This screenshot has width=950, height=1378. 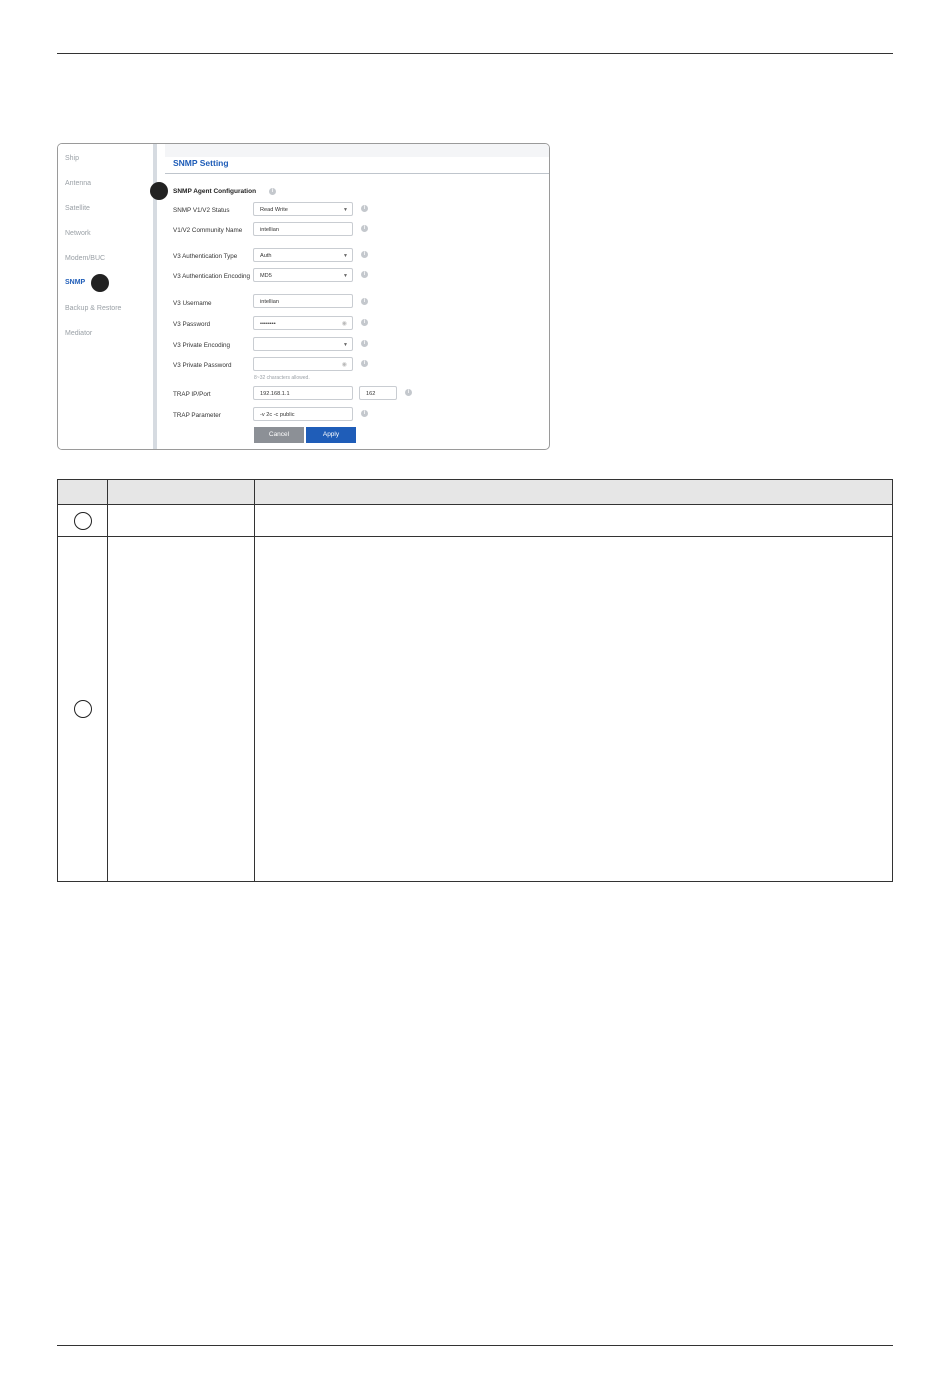 I want to click on sidebar-item-network: Network, so click(x=78, y=233).